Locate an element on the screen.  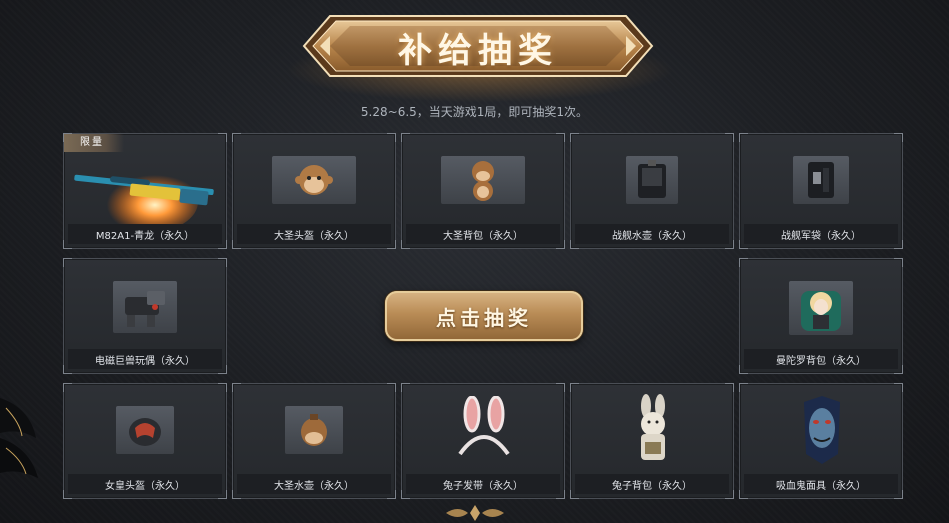
monkey-backpack-icon is located at coordinates (483, 180).